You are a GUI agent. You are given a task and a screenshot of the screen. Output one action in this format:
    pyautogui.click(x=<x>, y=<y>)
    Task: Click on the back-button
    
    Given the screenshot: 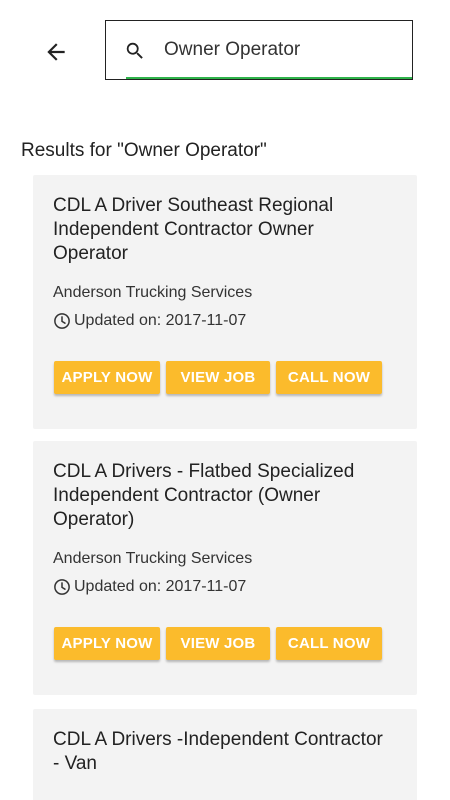 What is the action you would take?
    pyautogui.click(x=56, y=52)
    